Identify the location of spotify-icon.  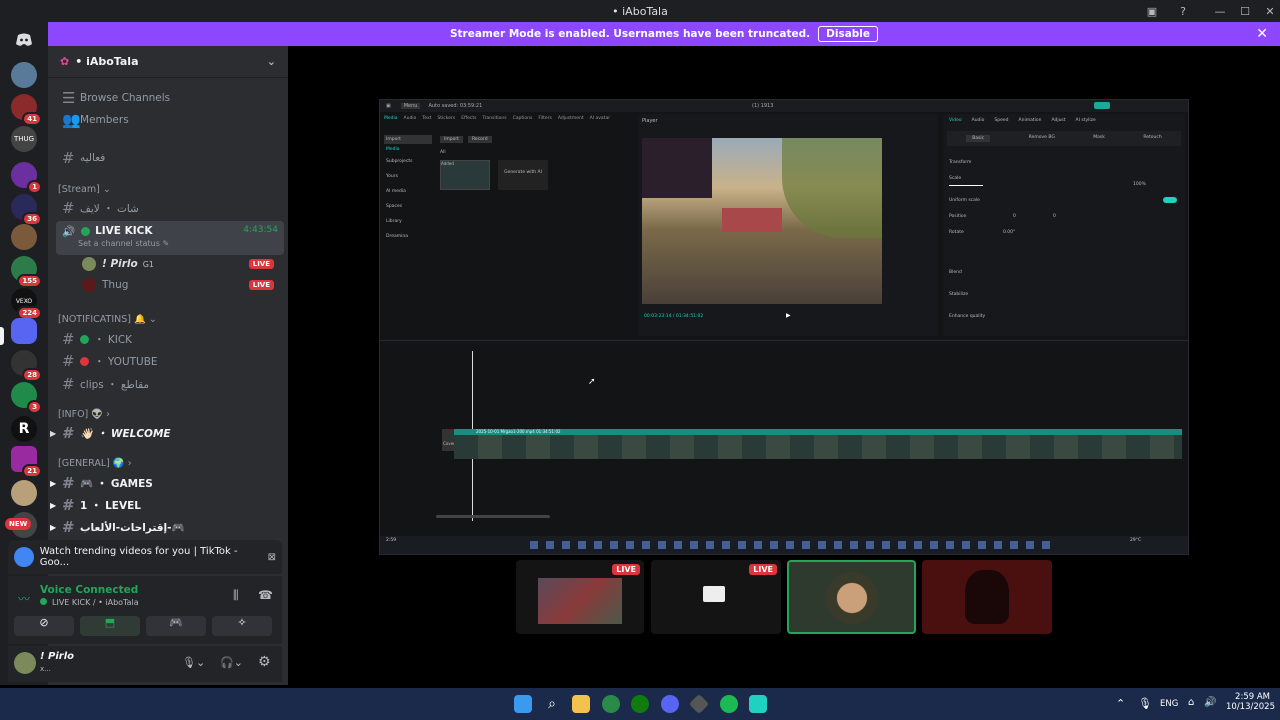
(729, 704).